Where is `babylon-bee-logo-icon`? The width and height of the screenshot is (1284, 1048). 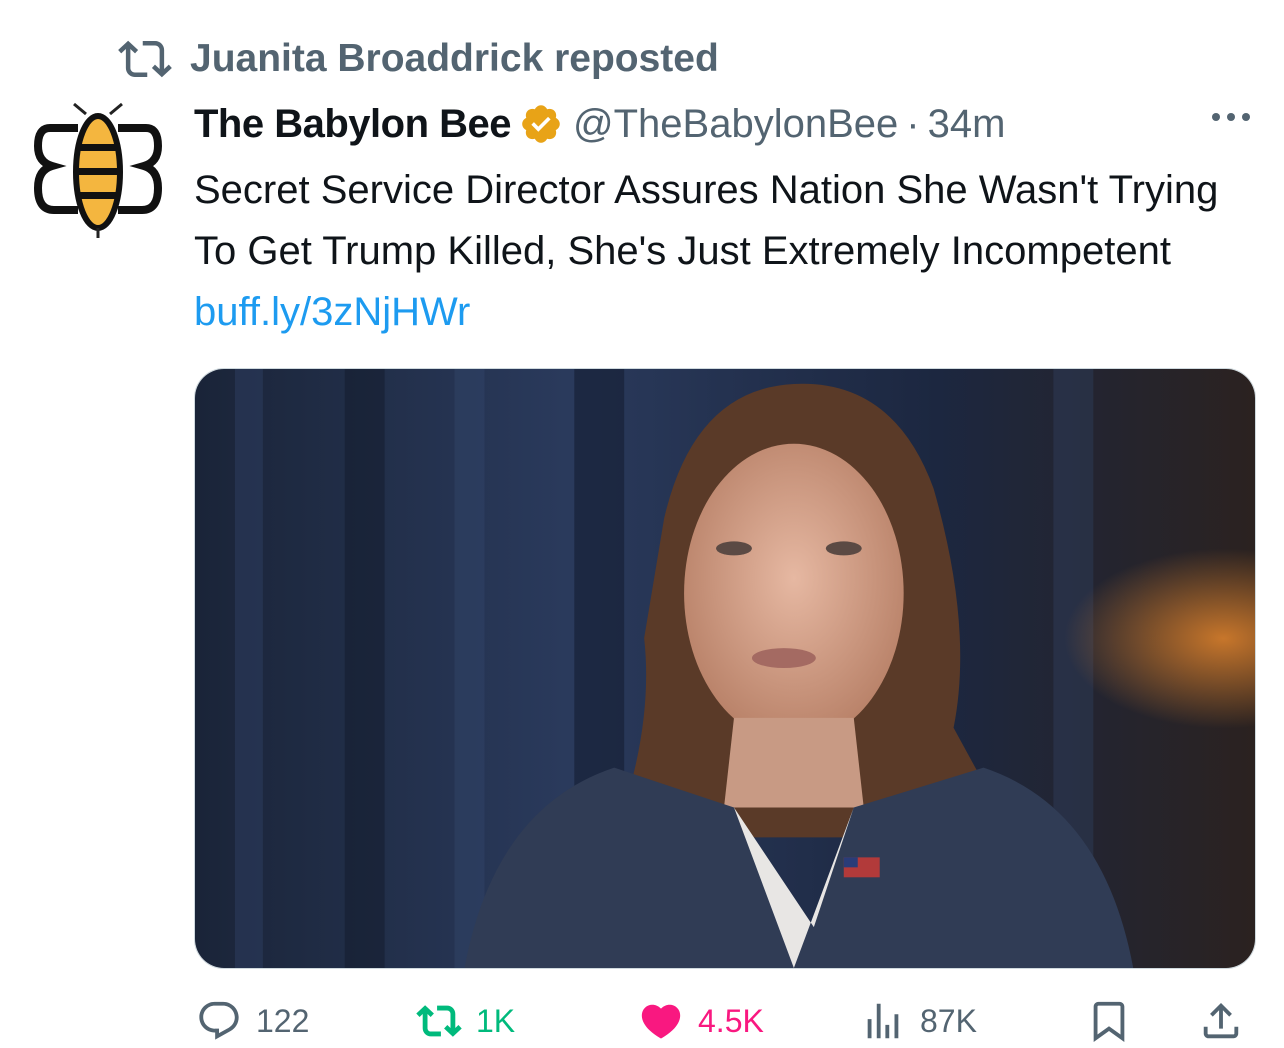 babylon-bee-logo-icon is located at coordinates (98, 170).